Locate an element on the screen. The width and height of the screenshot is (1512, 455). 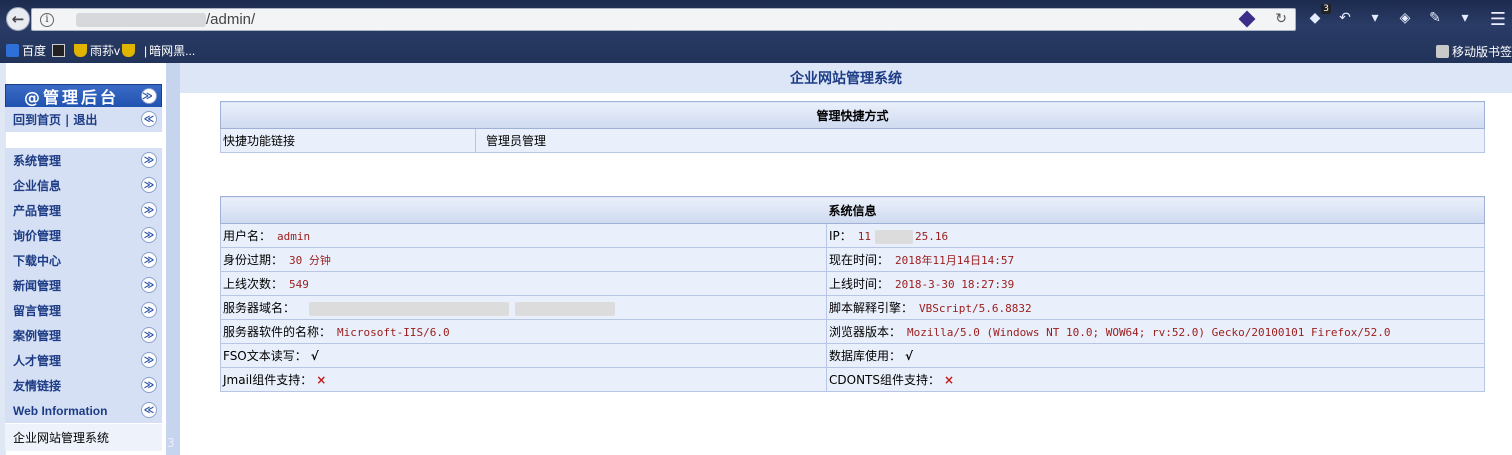
sidebar-item-web-information: Web Information ≪ is located at coordinates (83, 410).